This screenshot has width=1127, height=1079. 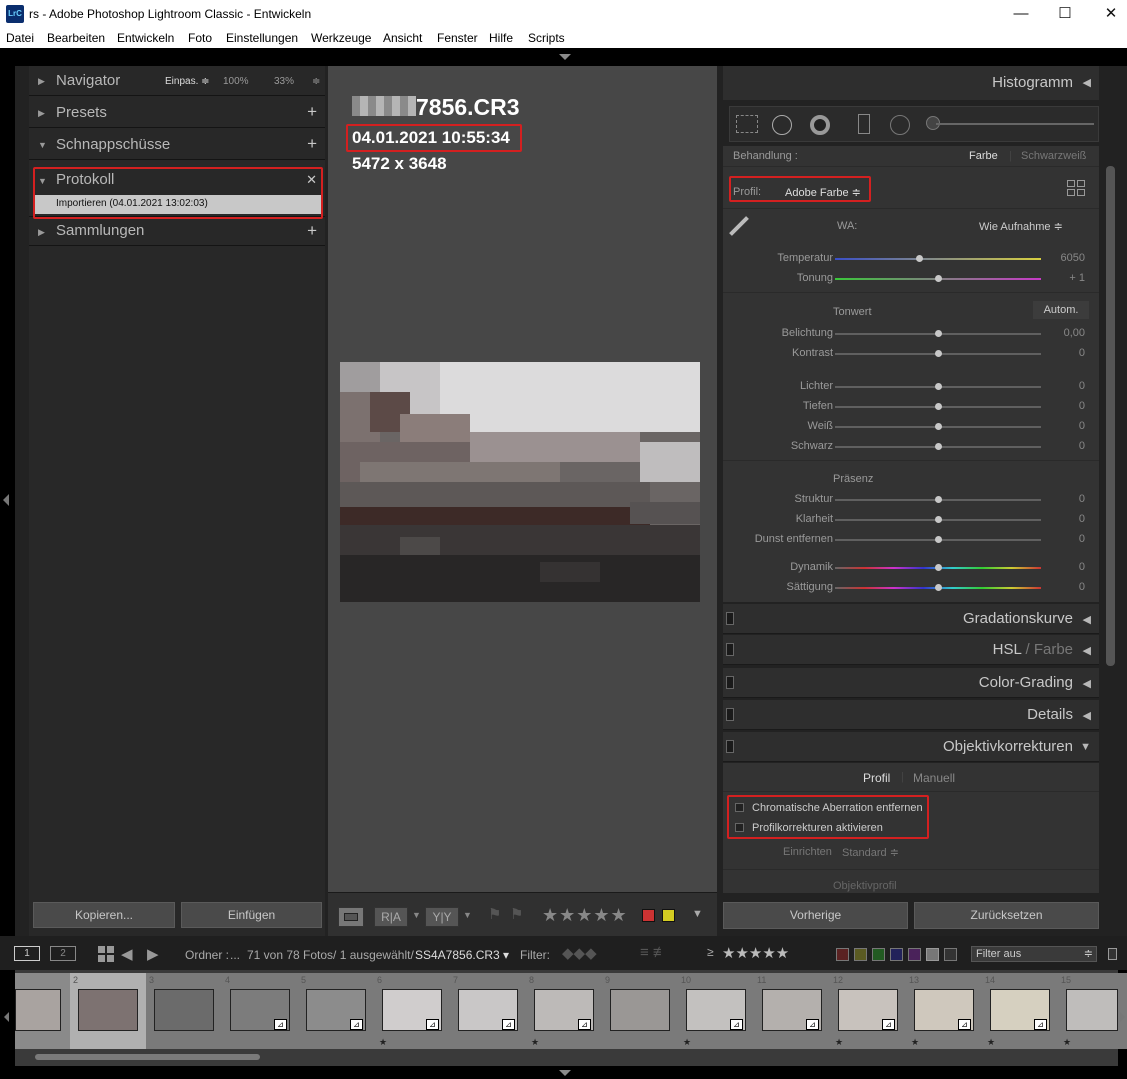 What do you see at coordinates (900, 125) in the screenshot?
I see `radial-filter-icon` at bounding box center [900, 125].